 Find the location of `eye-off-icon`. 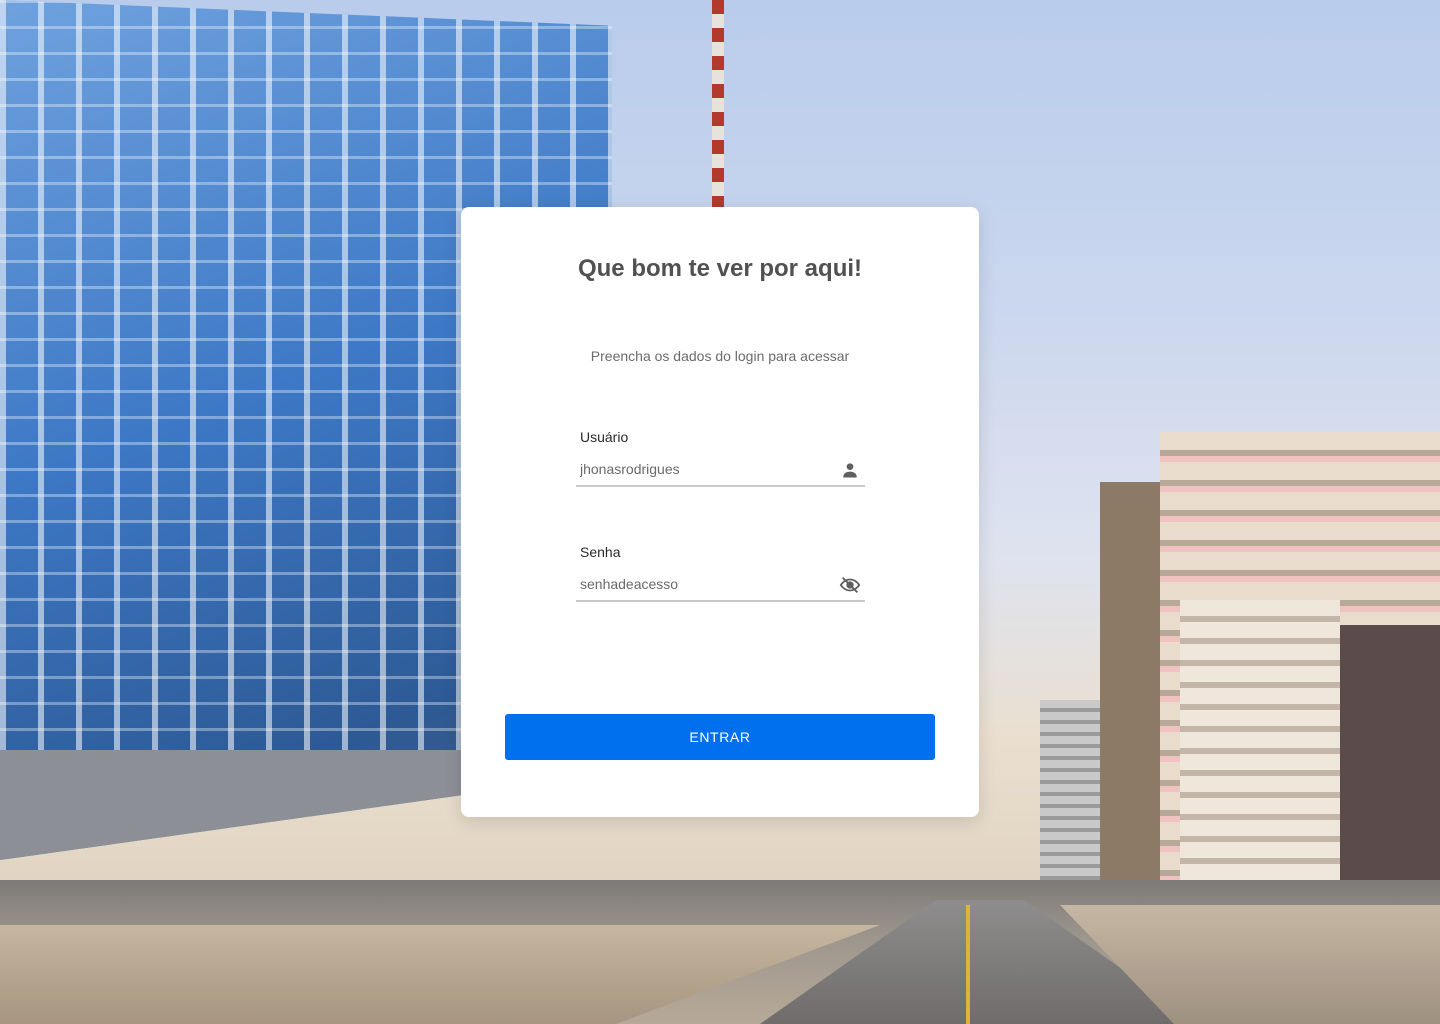

eye-off-icon is located at coordinates (850, 585).